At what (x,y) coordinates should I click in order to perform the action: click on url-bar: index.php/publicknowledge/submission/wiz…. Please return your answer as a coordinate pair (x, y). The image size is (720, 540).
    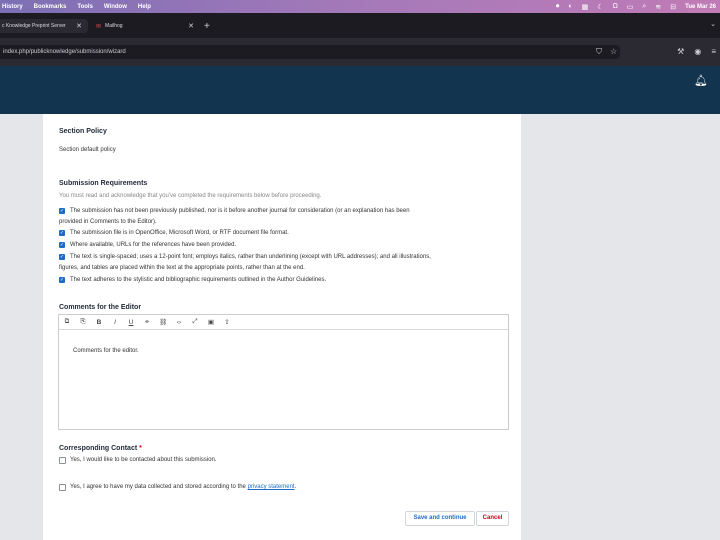
    Looking at the image, I should click on (310, 52).